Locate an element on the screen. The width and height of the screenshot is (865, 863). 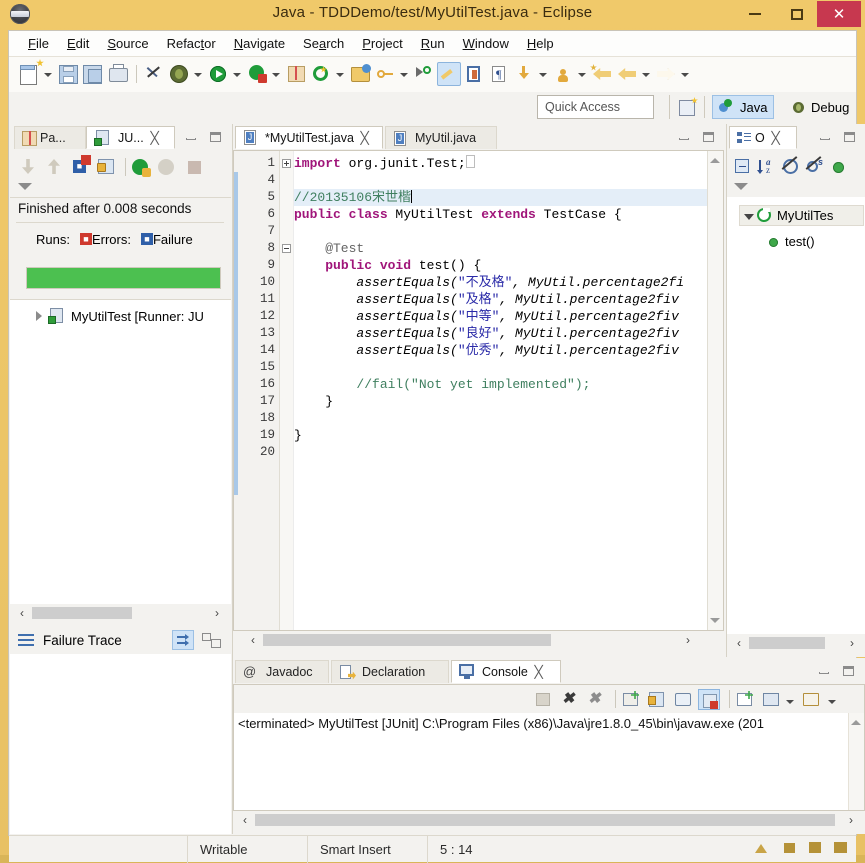
outline-tree-item: MyUtilTes is located at coordinates (801, 215).